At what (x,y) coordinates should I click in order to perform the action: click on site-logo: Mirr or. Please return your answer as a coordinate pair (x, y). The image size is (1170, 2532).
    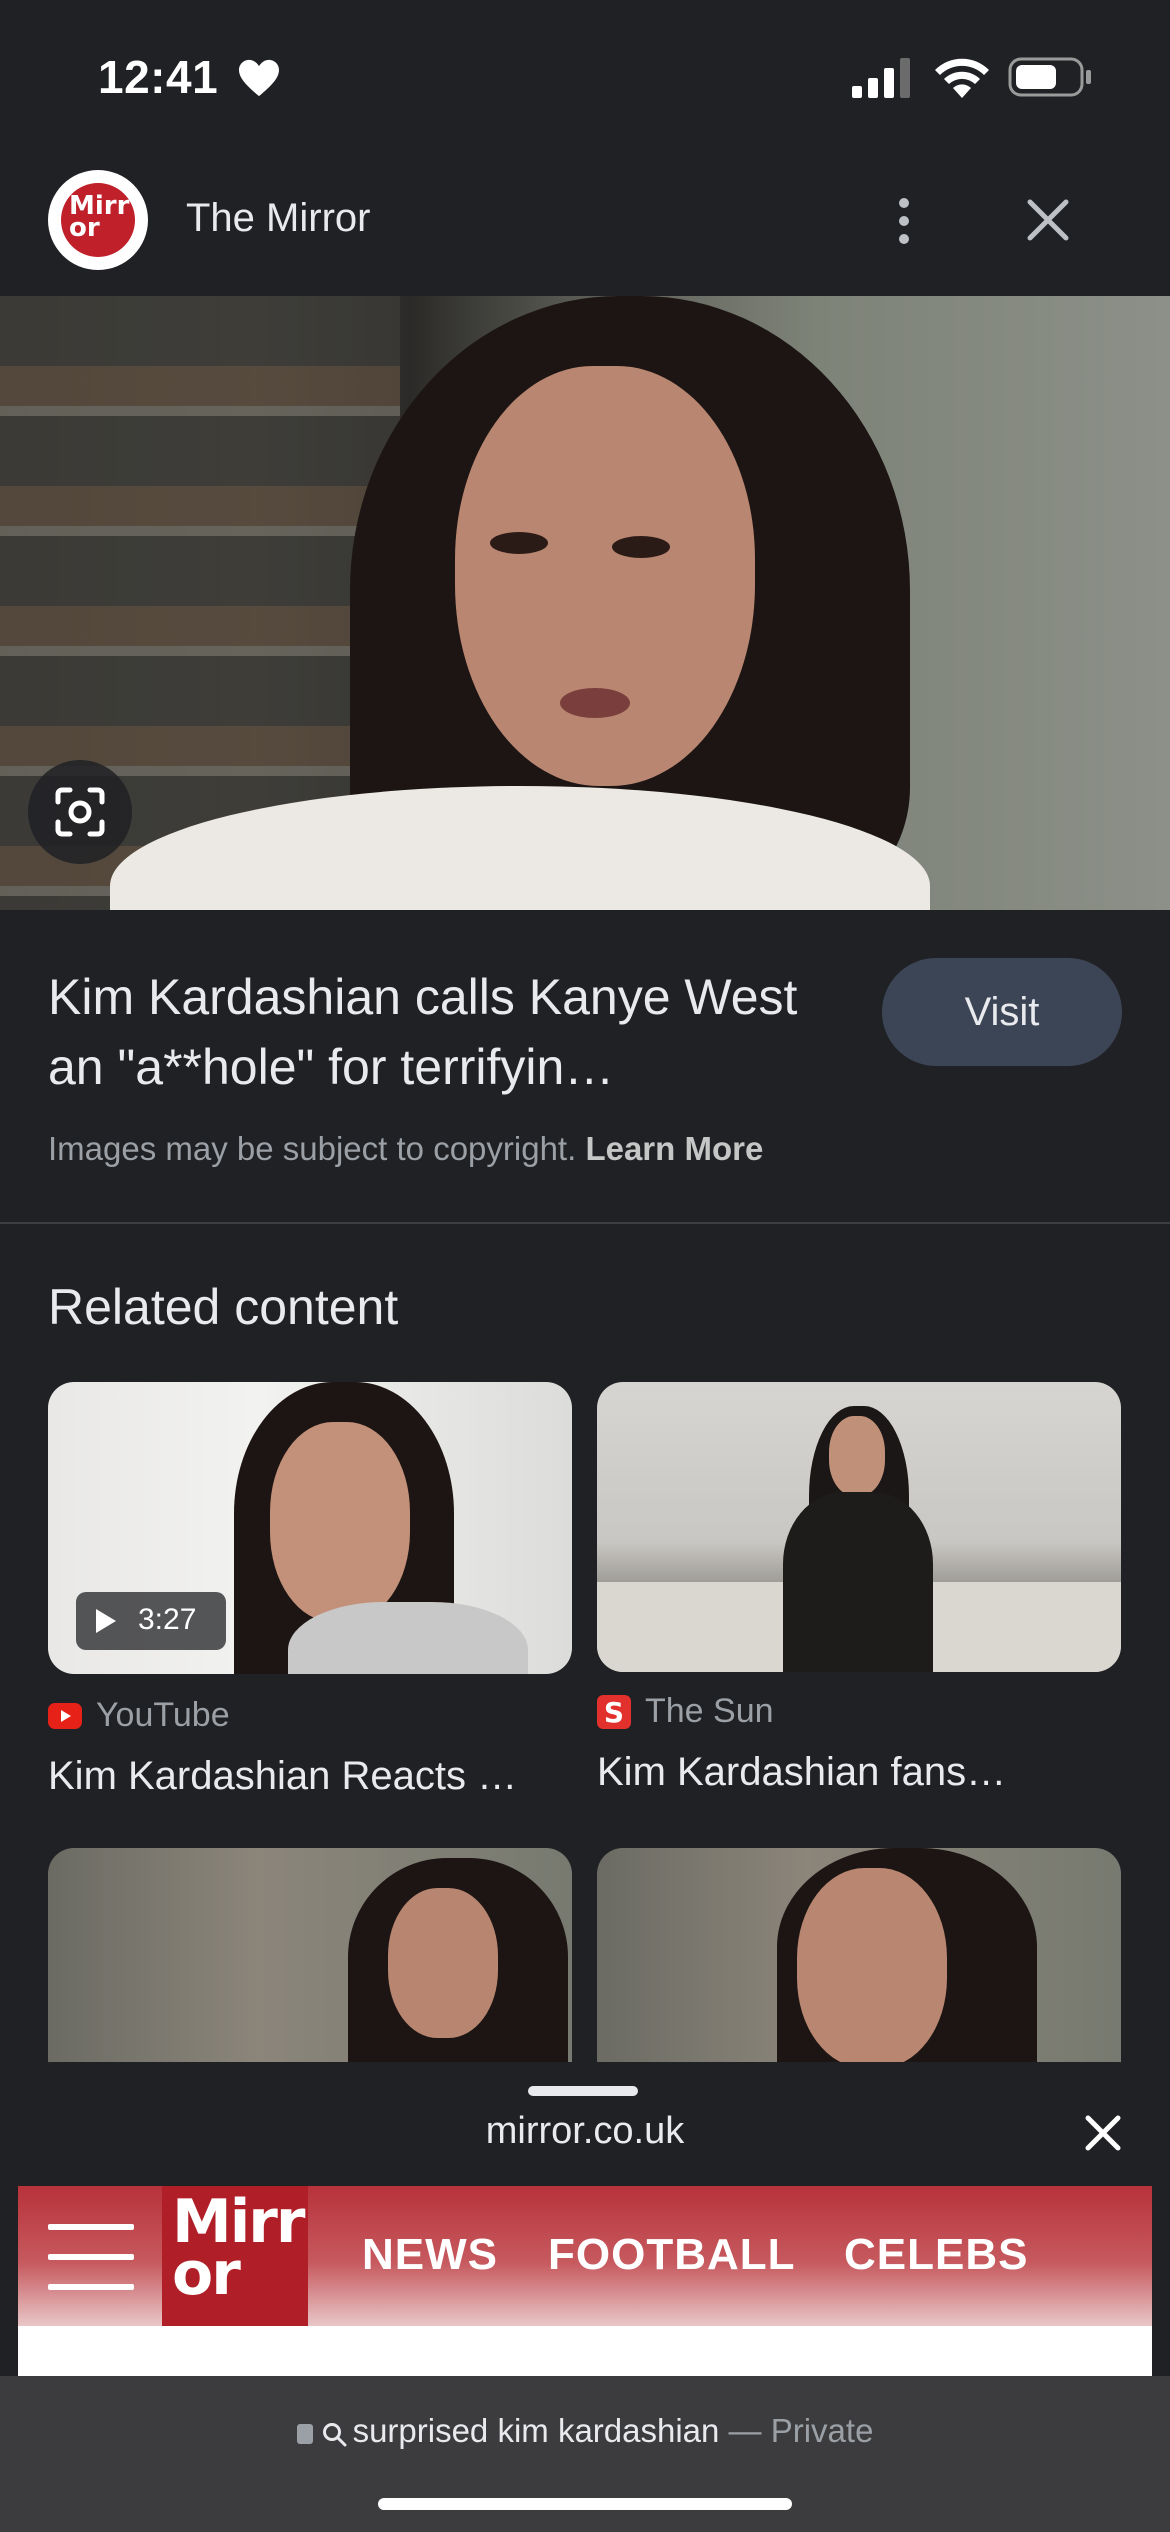
    Looking at the image, I should click on (98, 220).